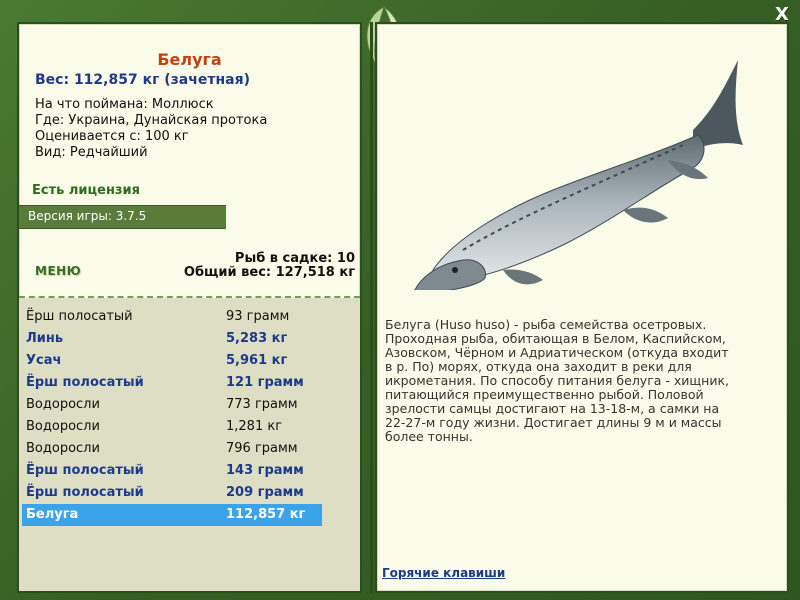 This screenshot has height=600, width=800. I want to click on catch-row-selected: Белуга 112,857 кг, so click(172, 515).